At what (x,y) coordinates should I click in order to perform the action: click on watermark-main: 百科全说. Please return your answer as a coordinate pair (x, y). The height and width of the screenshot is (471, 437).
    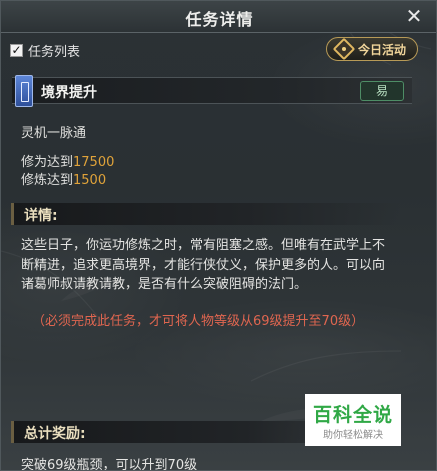
    Looking at the image, I should click on (352, 415).